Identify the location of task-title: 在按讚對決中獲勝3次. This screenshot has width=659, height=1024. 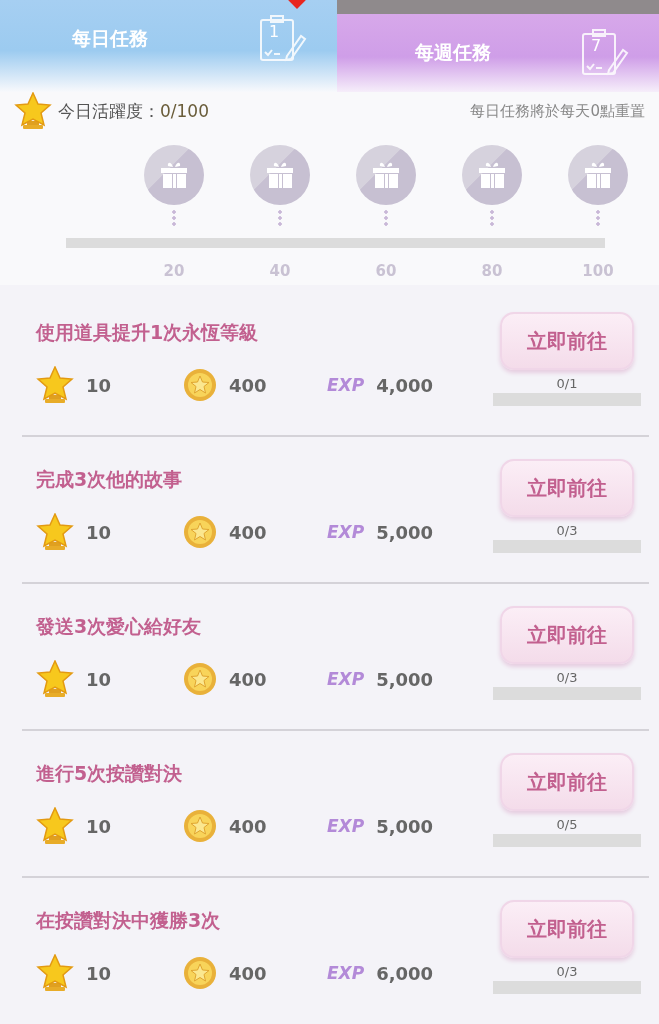
(129, 920).